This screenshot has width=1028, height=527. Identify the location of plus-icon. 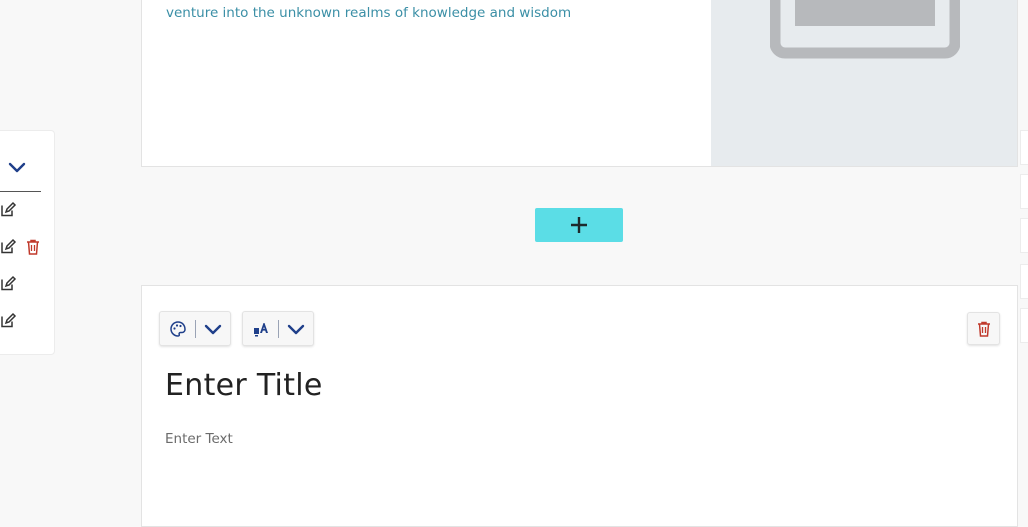
(579, 225).